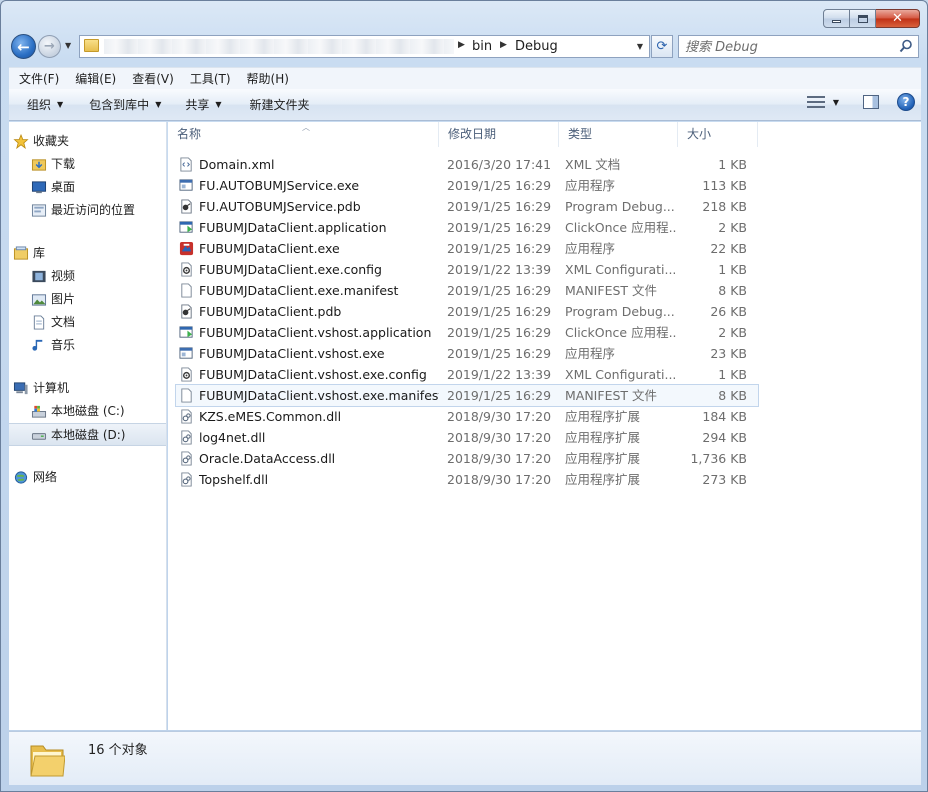 This screenshot has height=792, width=928. I want to click on forward-button: →, so click(49, 46).